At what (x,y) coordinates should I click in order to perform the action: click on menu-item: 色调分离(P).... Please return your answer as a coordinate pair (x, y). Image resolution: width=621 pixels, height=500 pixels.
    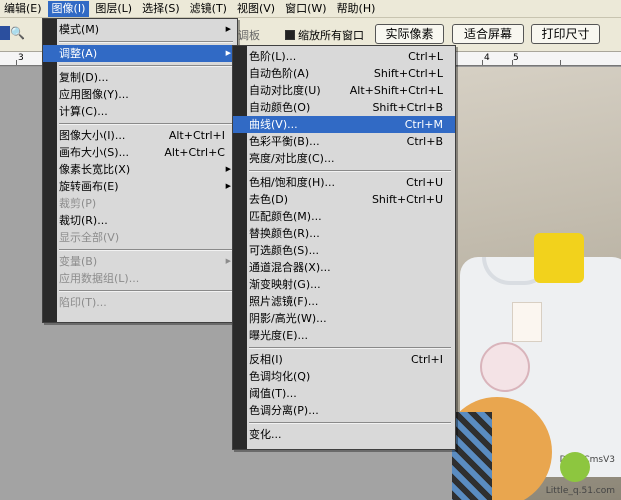
    Looking at the image, I should click on (344, 410).